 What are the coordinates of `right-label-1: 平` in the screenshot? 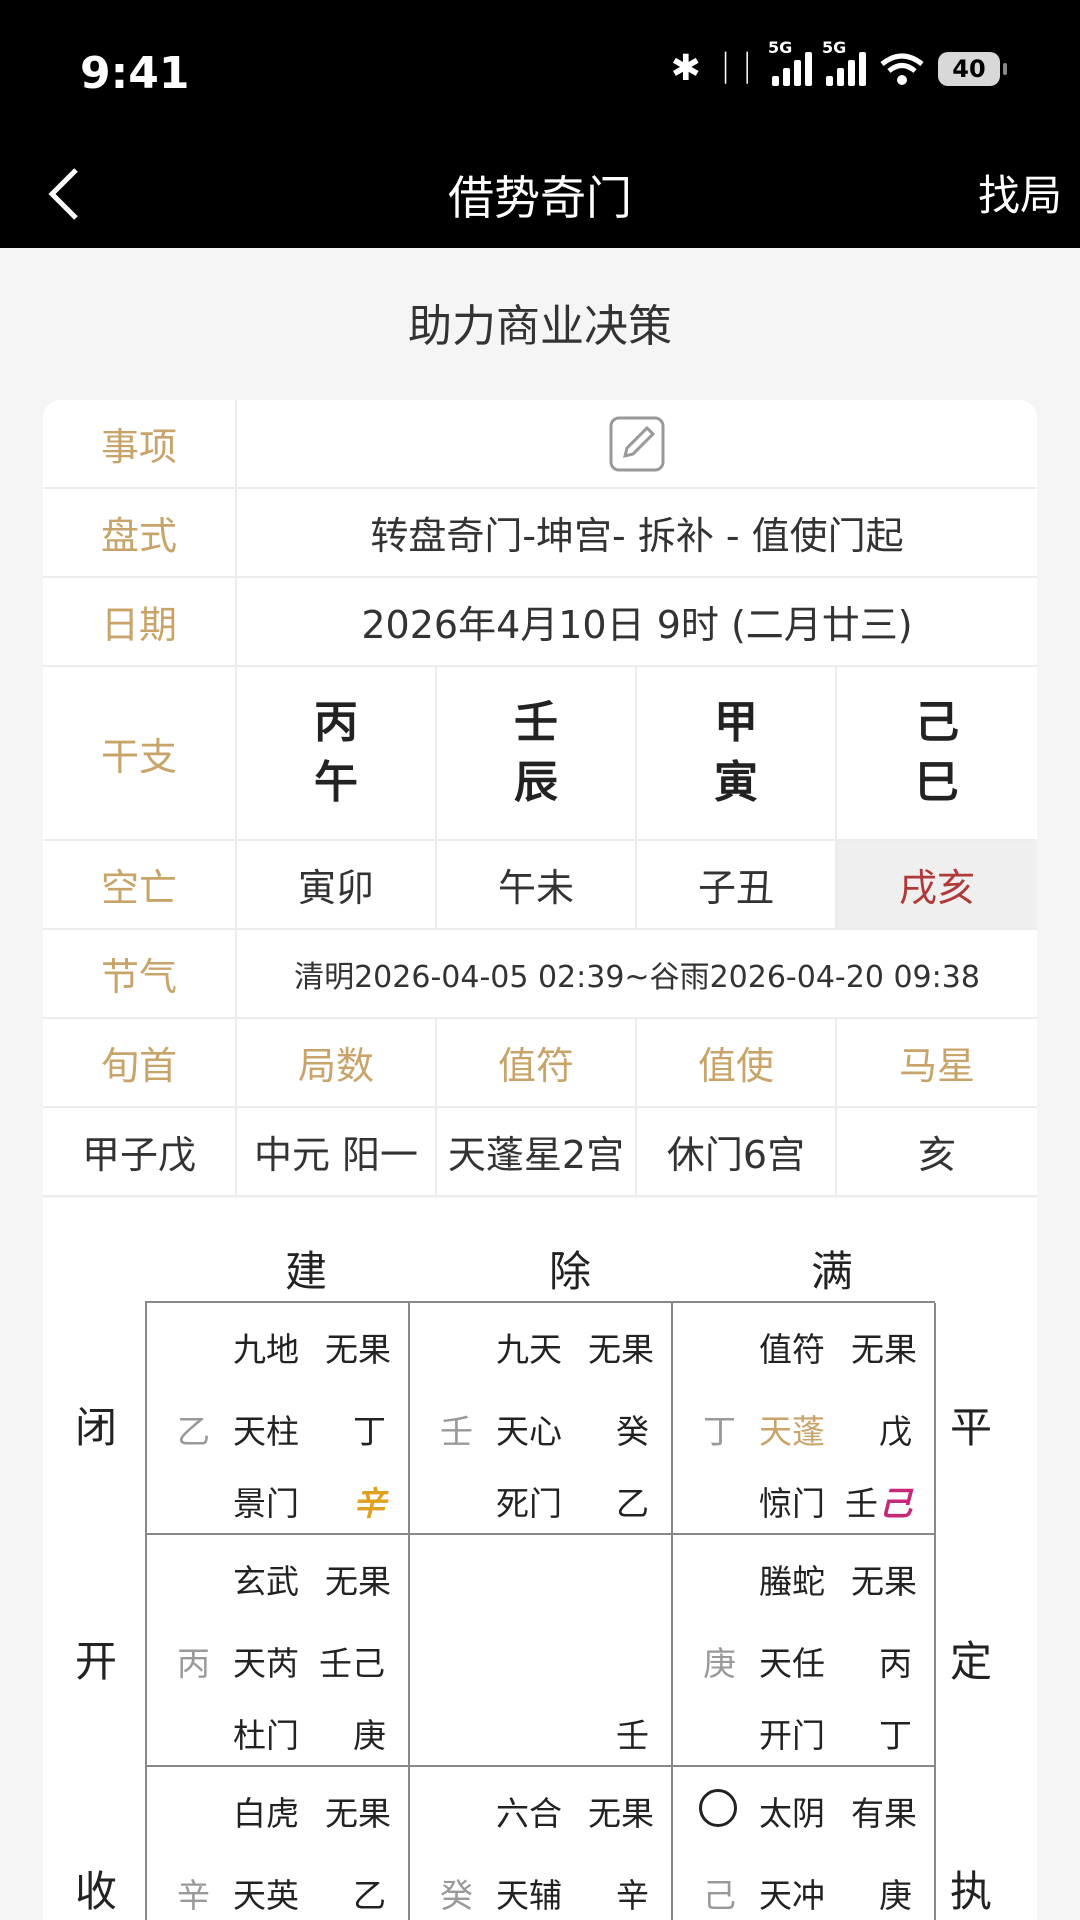 It's located at (971, 1427).